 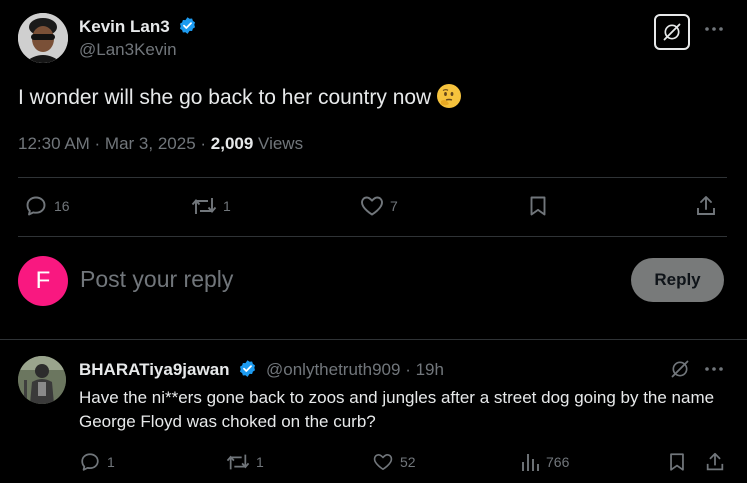 I want to click on like-count: 7, so click(x=394, y=206).